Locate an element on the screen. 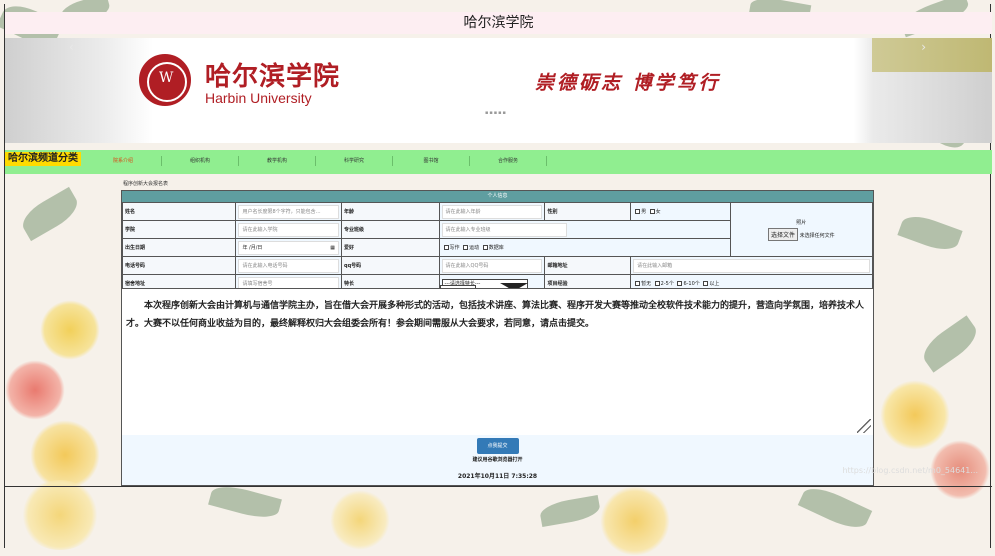 This screenshot has width=995, height=556. main-nav: 哈尔滨频道分类 院系介绍 组织机构 教学机构 科学研究 图书馆 合作服务 is located at coordinates (498, 162).